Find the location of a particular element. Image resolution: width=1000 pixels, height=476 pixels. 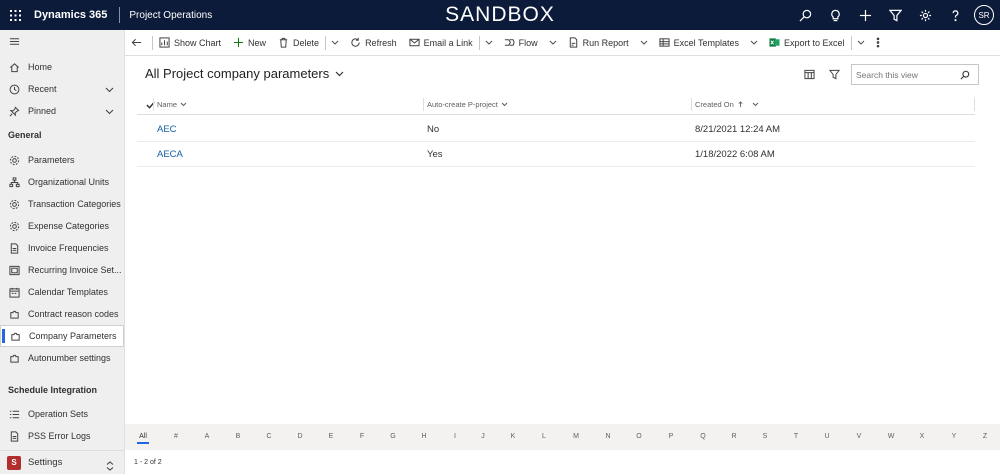

jump-letter: Q is located at coordinates (703, 436).